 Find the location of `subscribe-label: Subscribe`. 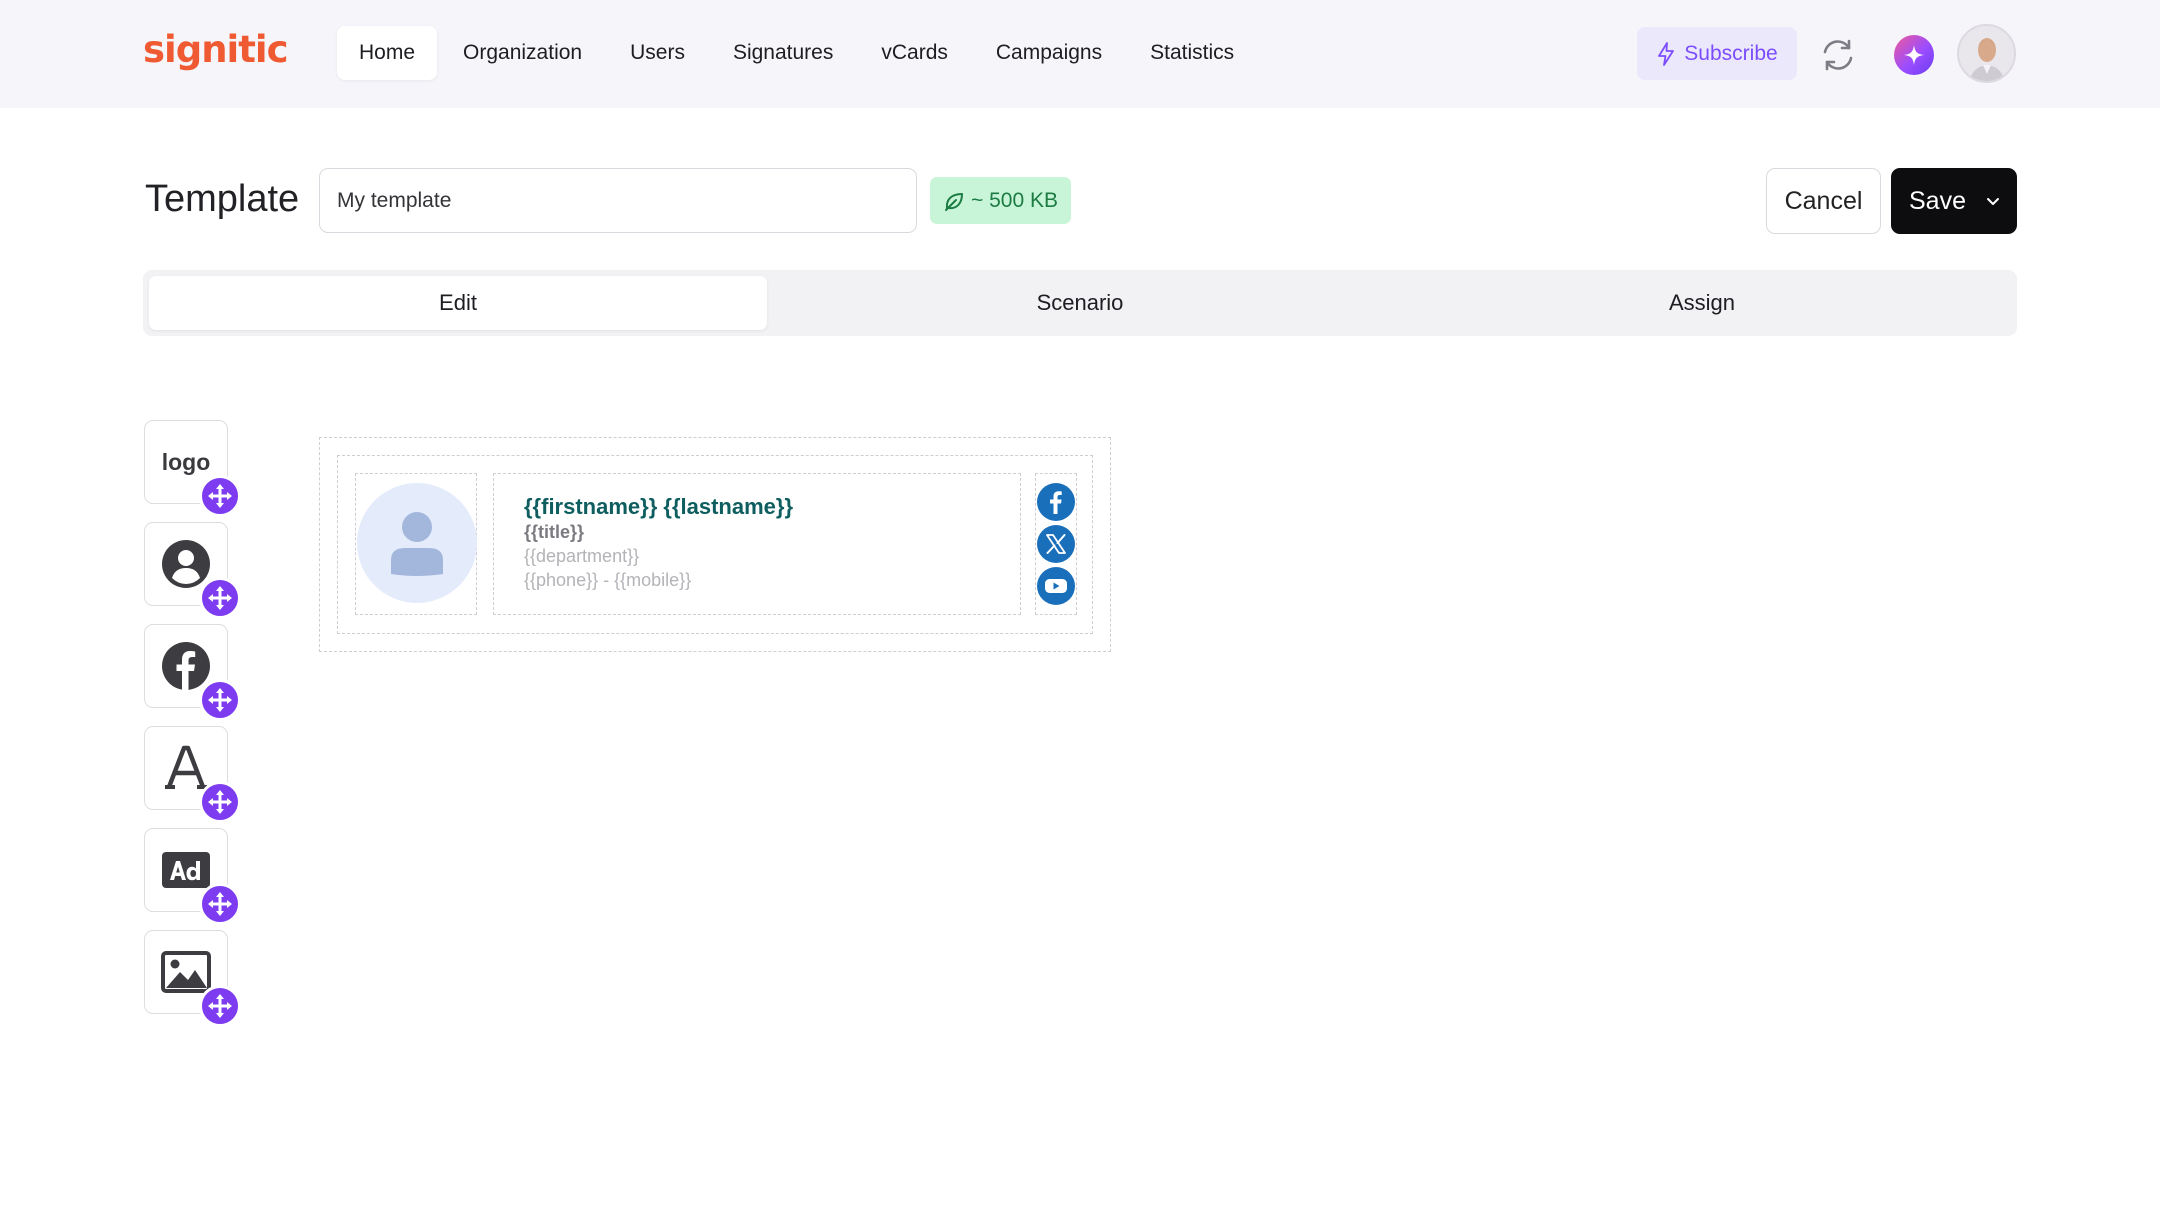

subscribe-label: Subscribe is located at coordinates (1731, 53).